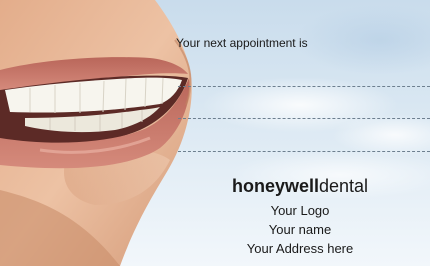 The height and width of the screenshot is (266, 430). Describe the element at coordinates (300, 210) in the screenshot. I see `logo-placeholder: Your Logo` at that location.